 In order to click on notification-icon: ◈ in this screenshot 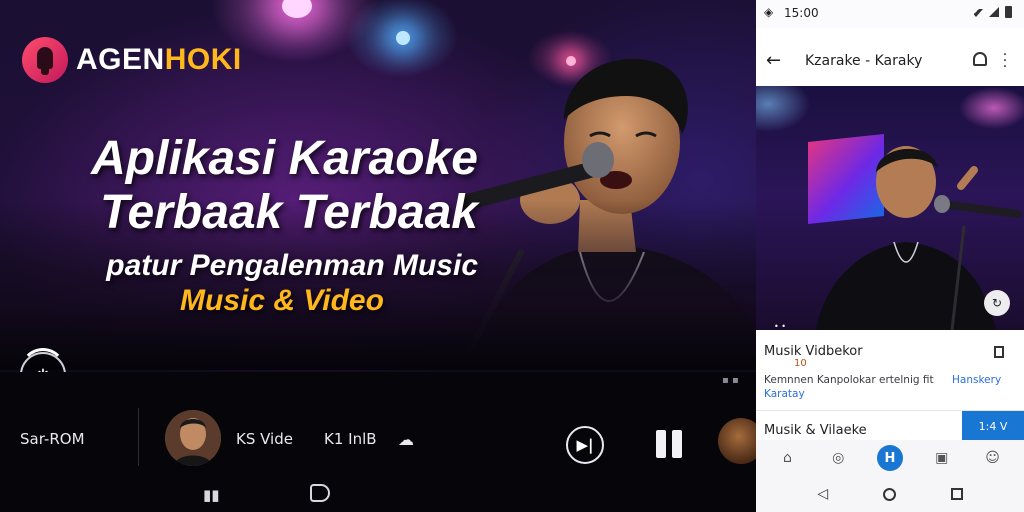, I will do `click(769, 12)`.